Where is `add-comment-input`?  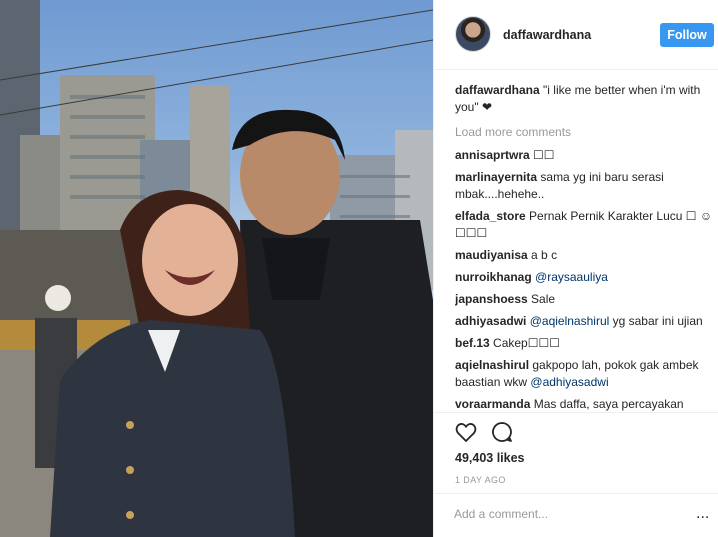
add-comment-input is located at coordinates (564, 514).